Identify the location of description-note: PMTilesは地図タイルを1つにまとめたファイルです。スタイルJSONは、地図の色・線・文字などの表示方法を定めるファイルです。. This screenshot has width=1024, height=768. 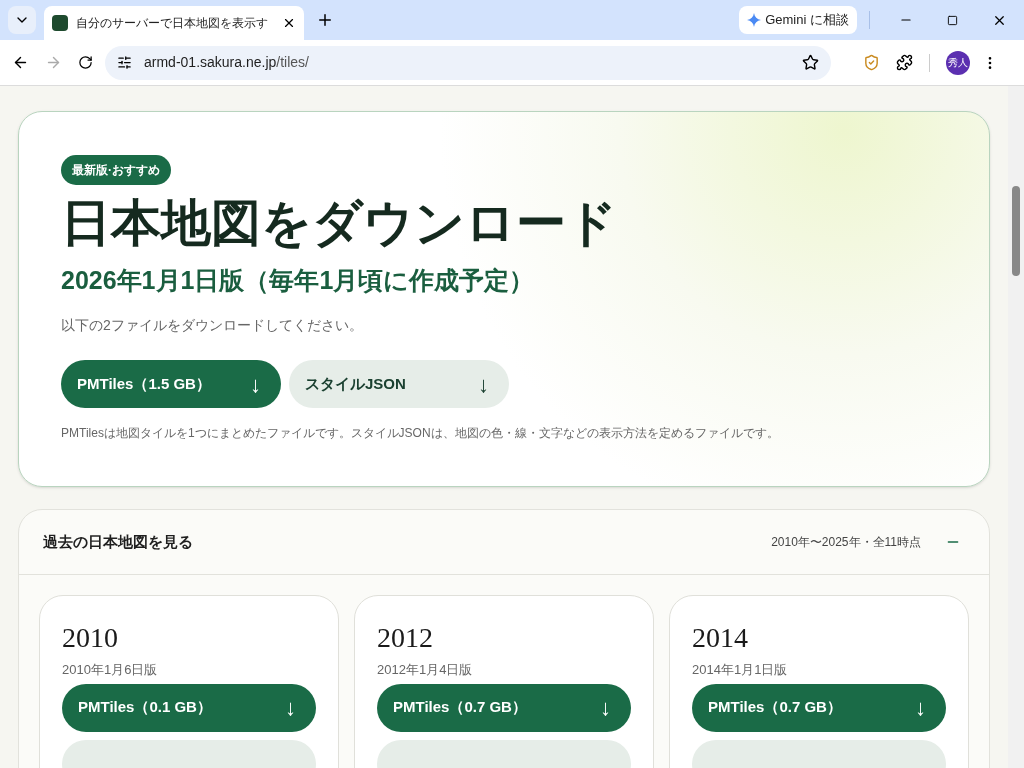
(420, 433).